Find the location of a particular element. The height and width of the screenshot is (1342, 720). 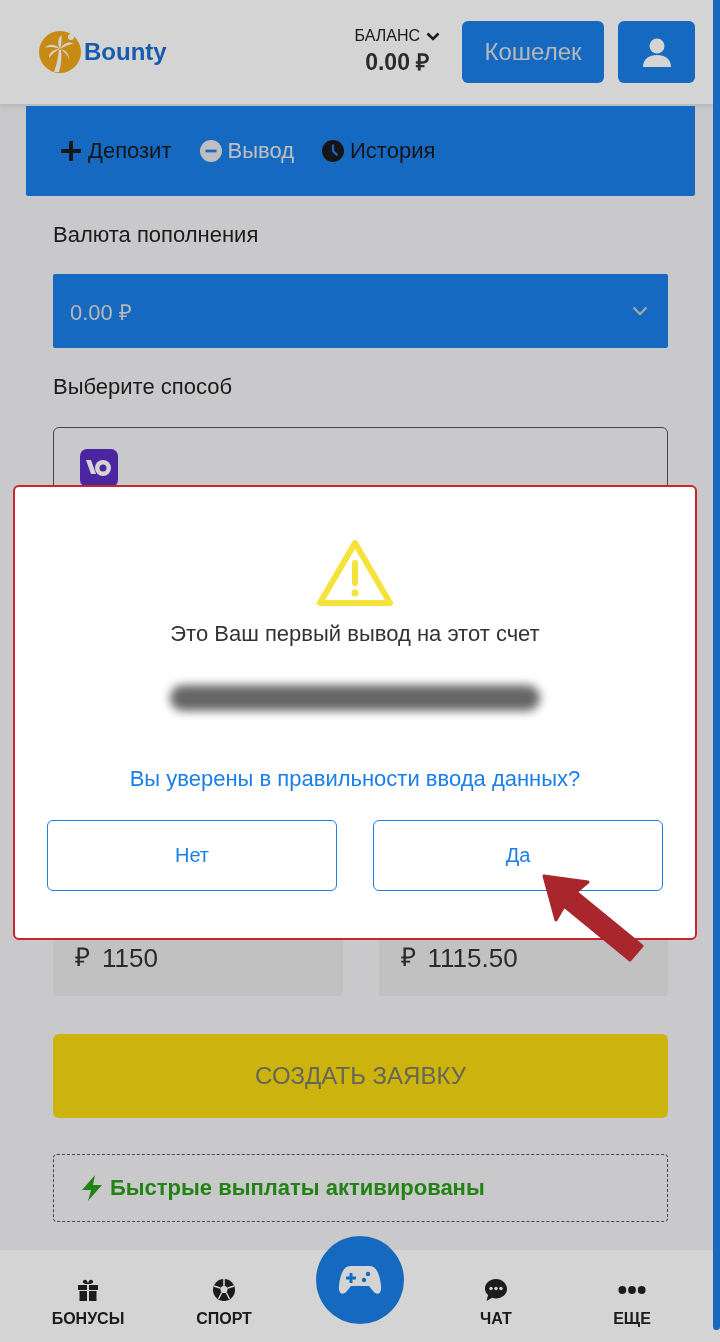

nav-item: ЕЩЕ is located at coordinates (632, 1296).